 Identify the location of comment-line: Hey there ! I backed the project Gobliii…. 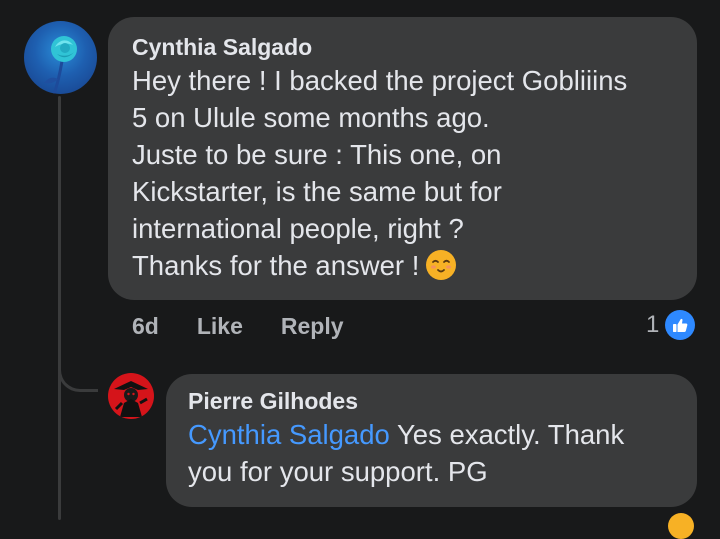
(380, 80).